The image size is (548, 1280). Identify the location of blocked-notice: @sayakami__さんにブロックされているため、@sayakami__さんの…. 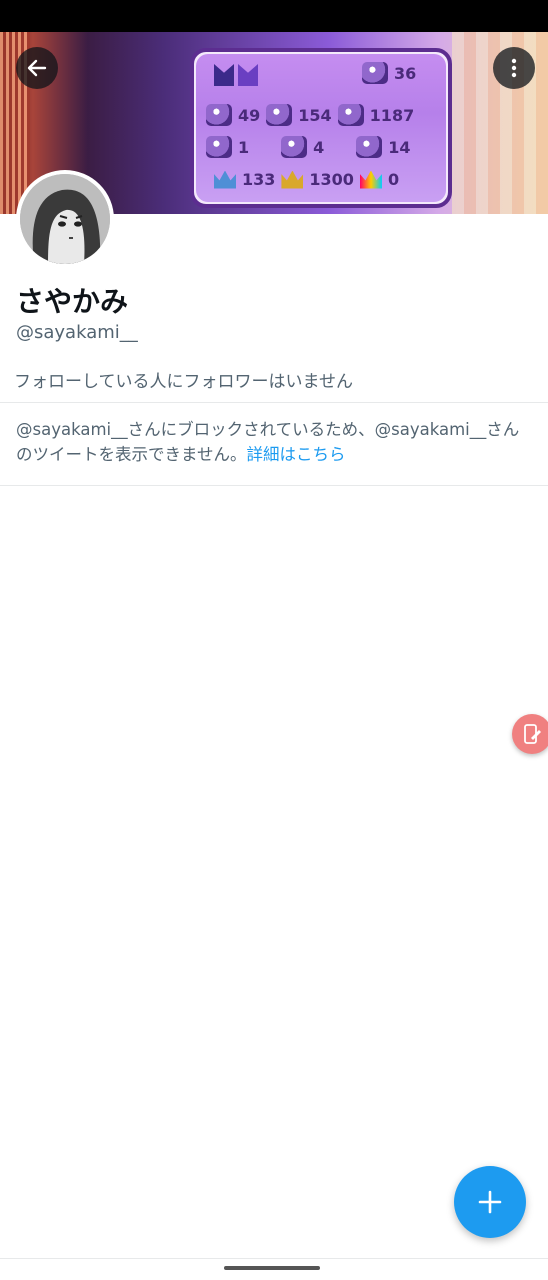
(275, 442).